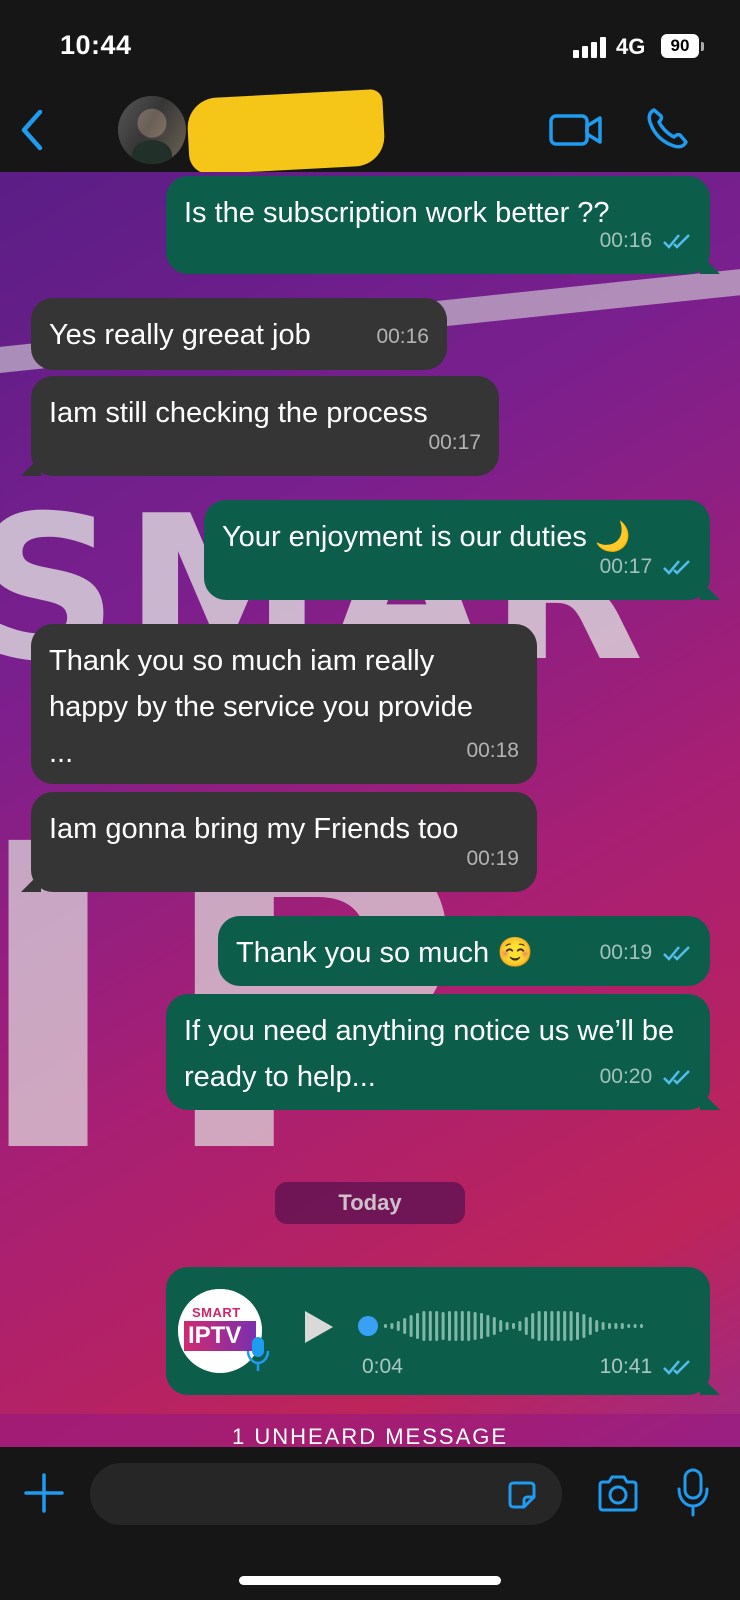  What do you see at coordinates (590, 47) in the screenshot?
I see `signal-strength-icon` at bounding box center [590, 47].